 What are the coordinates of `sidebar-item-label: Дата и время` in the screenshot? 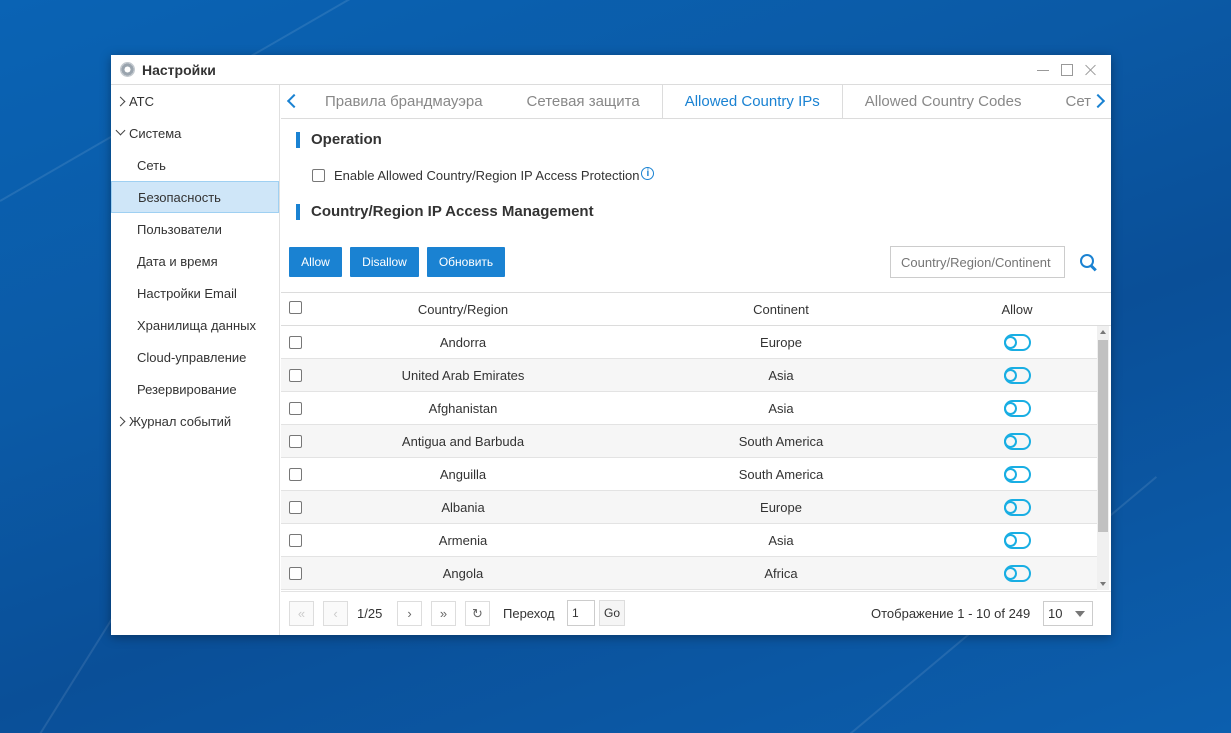 It's located at (177, 261).